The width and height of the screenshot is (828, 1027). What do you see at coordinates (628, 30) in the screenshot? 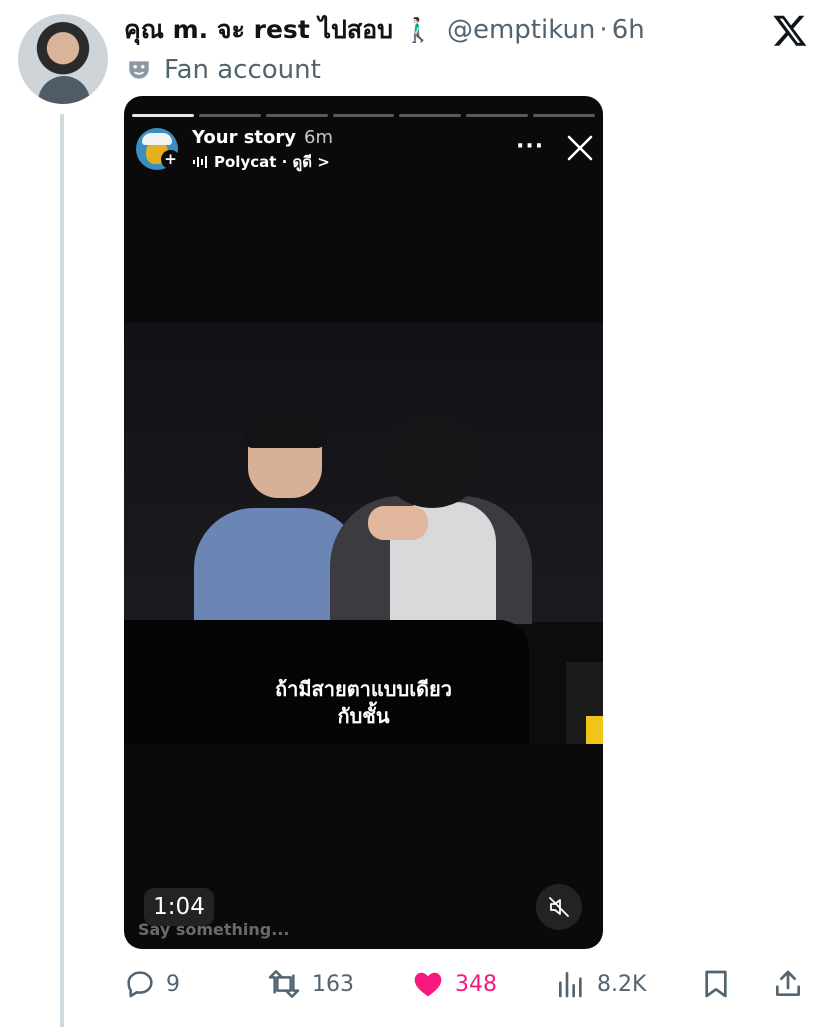
I see `tweet-time: 6h` at bounding box center [628, 30].